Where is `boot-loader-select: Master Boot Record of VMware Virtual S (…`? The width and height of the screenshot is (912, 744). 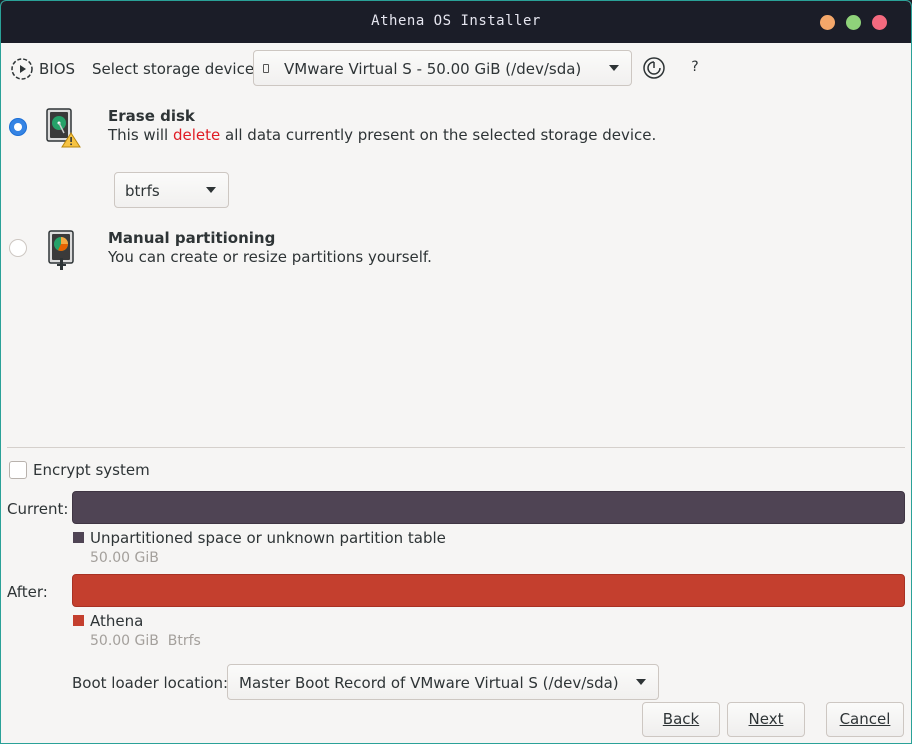 boot-loader-select: Master Boot Record of VMware Virtual S (… is located at coordinates (443, 682).